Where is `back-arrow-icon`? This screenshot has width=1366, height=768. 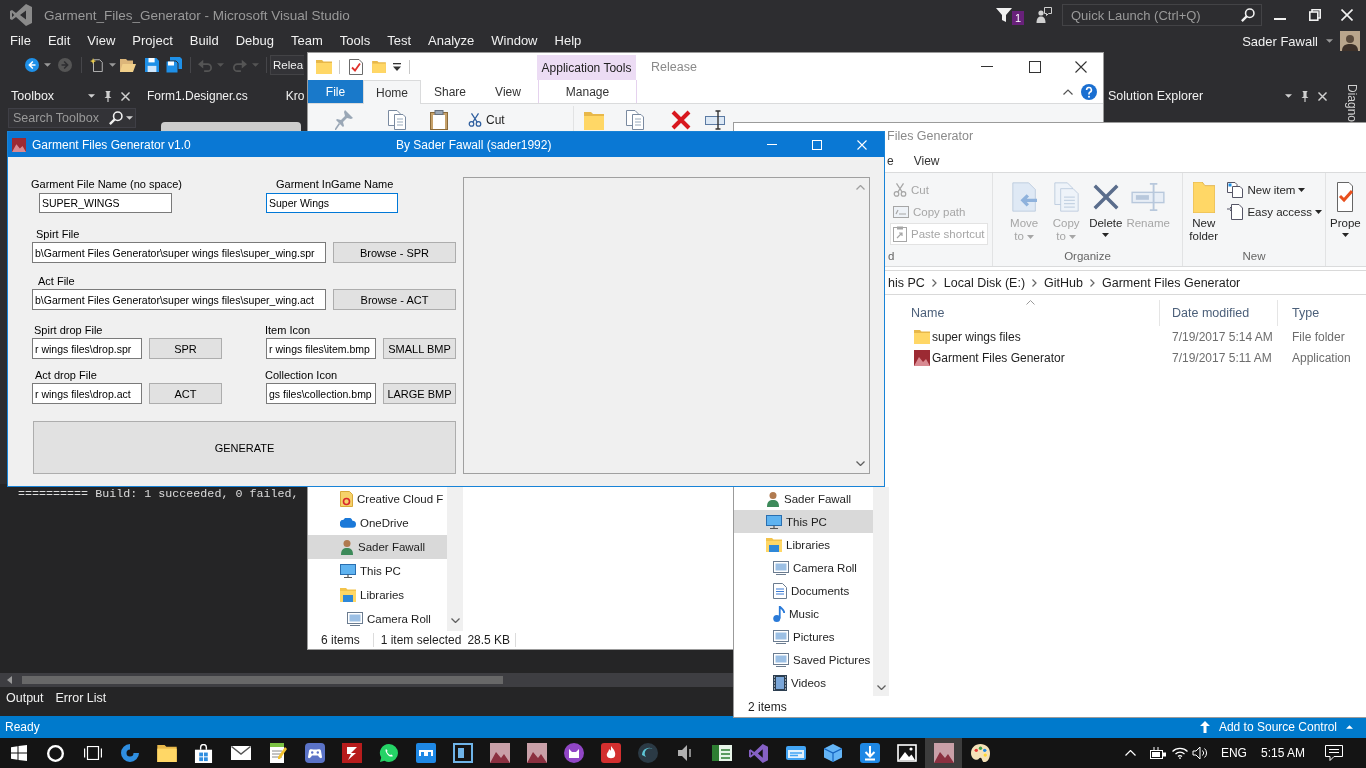 back-arrow-icon is located at coordinates (32, 65).